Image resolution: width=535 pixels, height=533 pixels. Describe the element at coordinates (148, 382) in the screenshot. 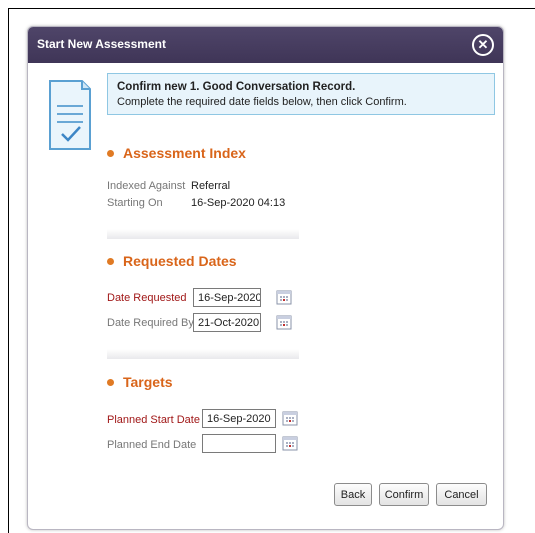

I see `targets-heading-text: Targets` at that location.